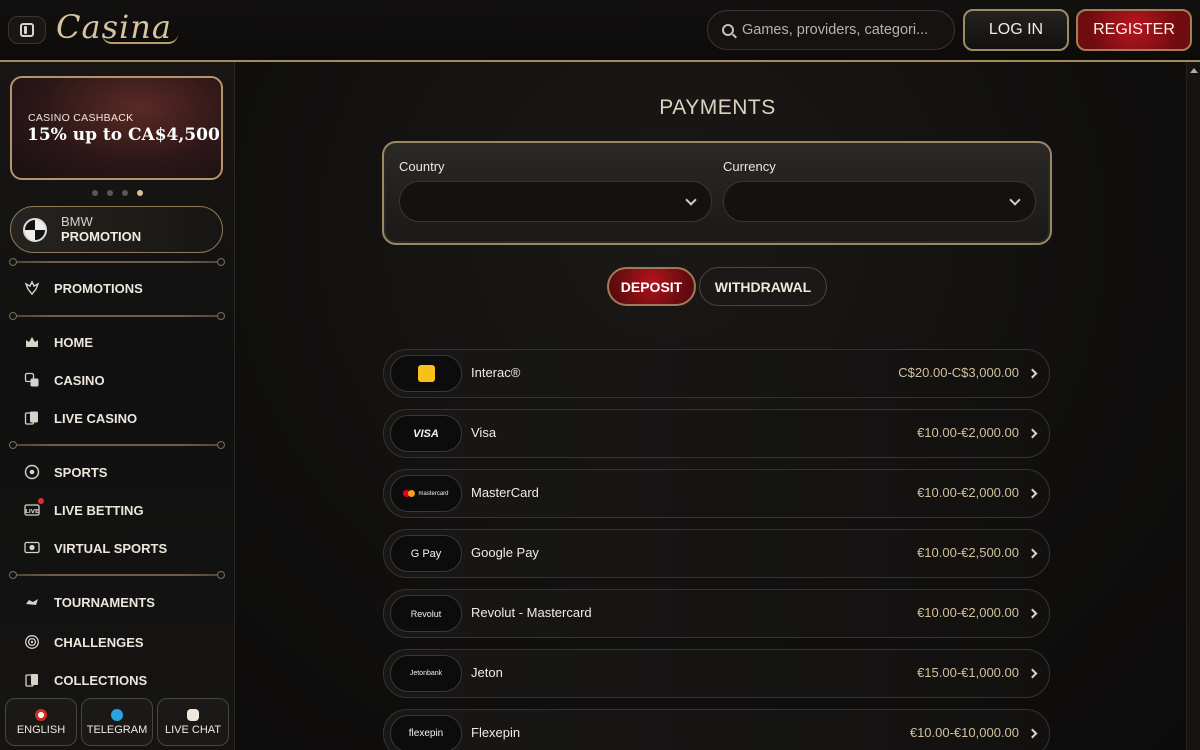  Describe the element at coordinates (81, 472) in the screenshot. I see `sidebar-item-label: SPORTS` at that location.